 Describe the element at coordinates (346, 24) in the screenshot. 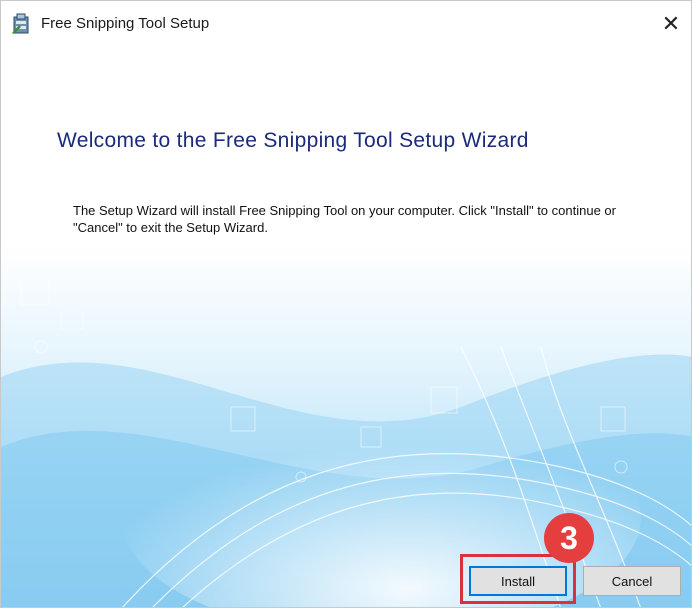

I see `title-bar: Free Snipping Tool Setup ✕` at that location.